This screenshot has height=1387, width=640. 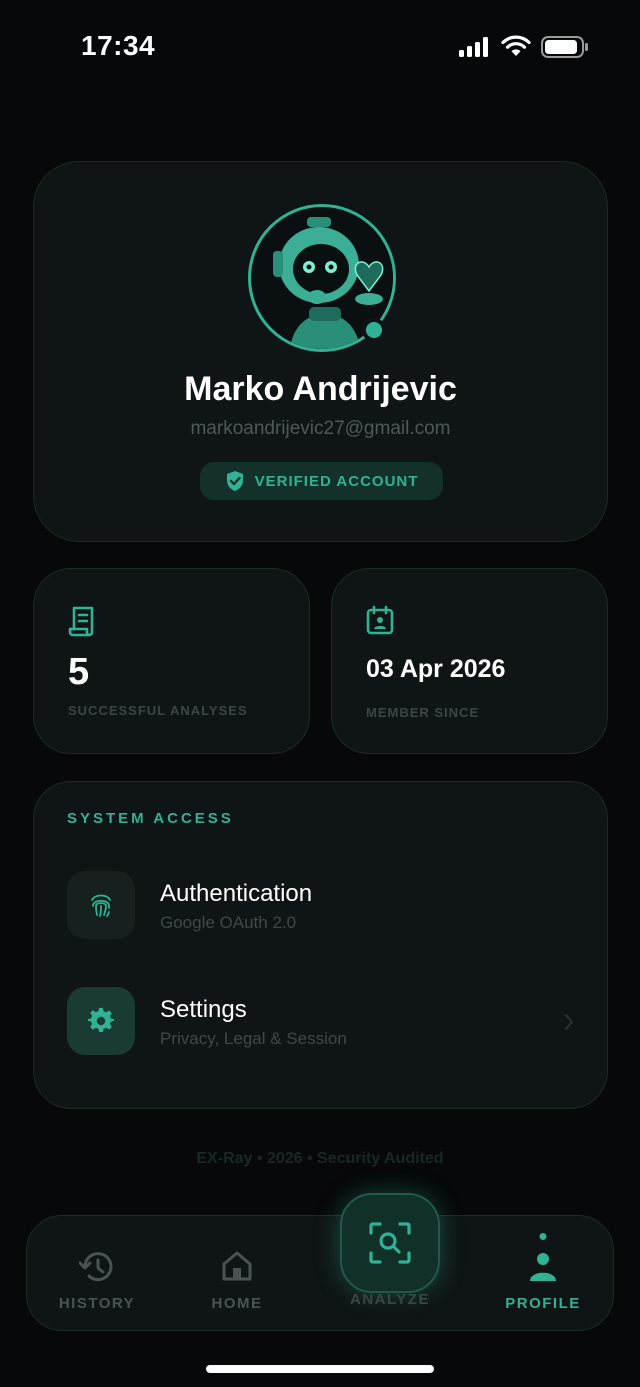 I want to click on authentication-row: Authentication Google OAuth 2.0, so click(x=322, y=906).